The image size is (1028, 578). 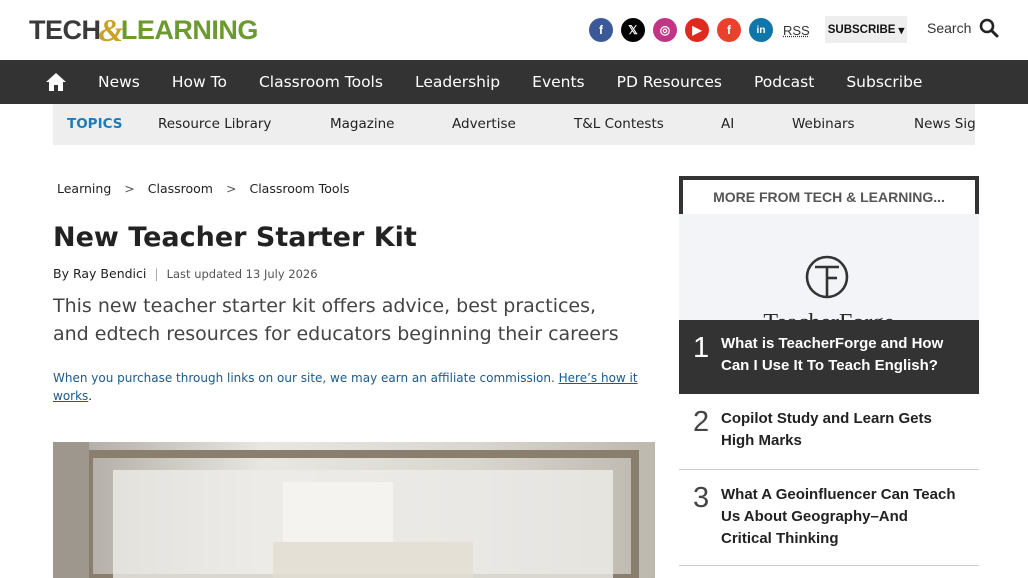 What do you see at coordinates (65, 29) in the screenshot?
I see `logo-text-tech: TECH` at bounding box center [65, 29].